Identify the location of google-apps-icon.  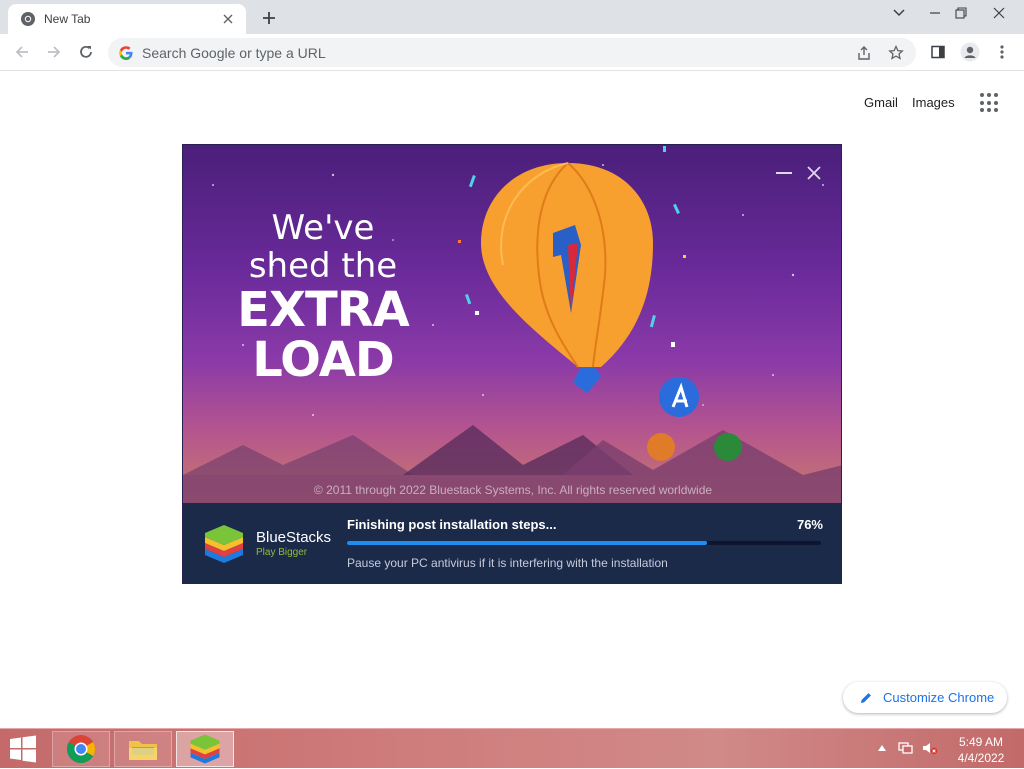
(990, 103).